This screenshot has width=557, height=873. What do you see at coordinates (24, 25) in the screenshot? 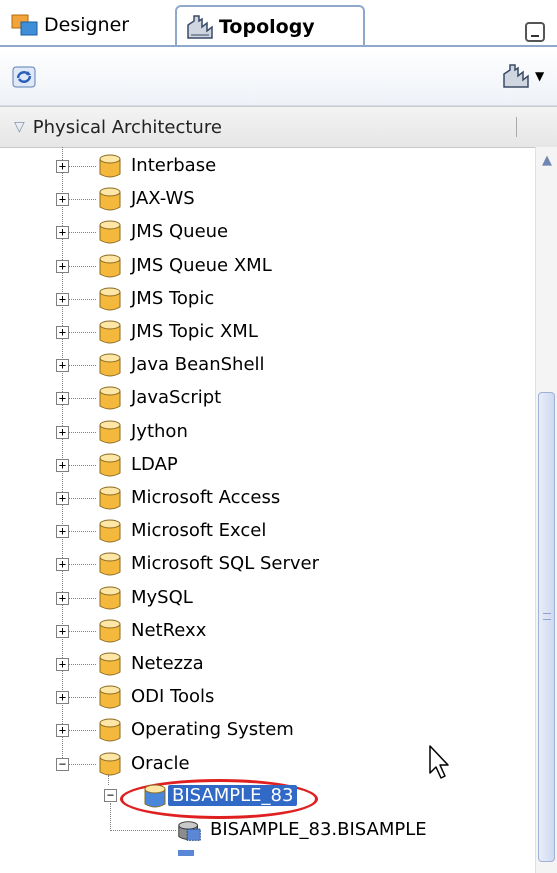
I see `designer-icon` at bounding box center [24, 25].